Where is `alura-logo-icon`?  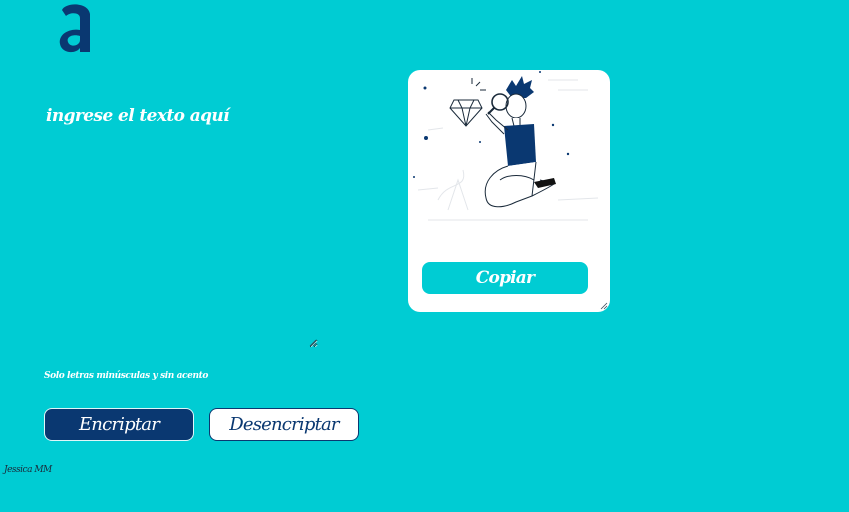 alura-logo-icon is located at coordinates (74, 28).